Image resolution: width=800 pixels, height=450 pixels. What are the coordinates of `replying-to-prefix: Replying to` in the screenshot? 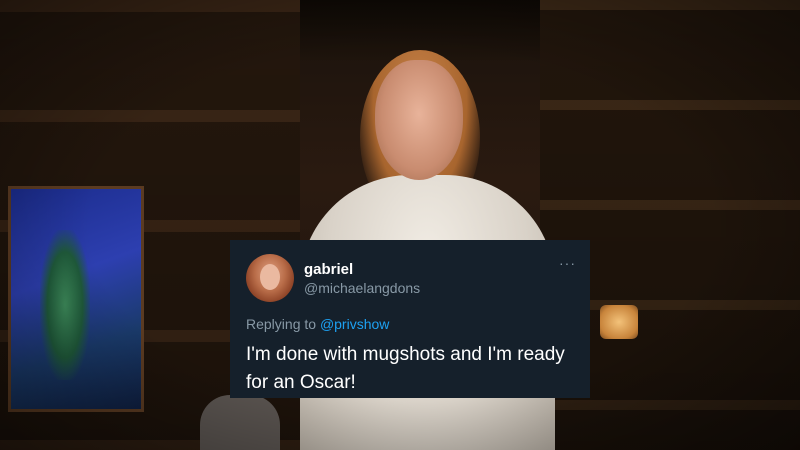 It's located at (283, 324).